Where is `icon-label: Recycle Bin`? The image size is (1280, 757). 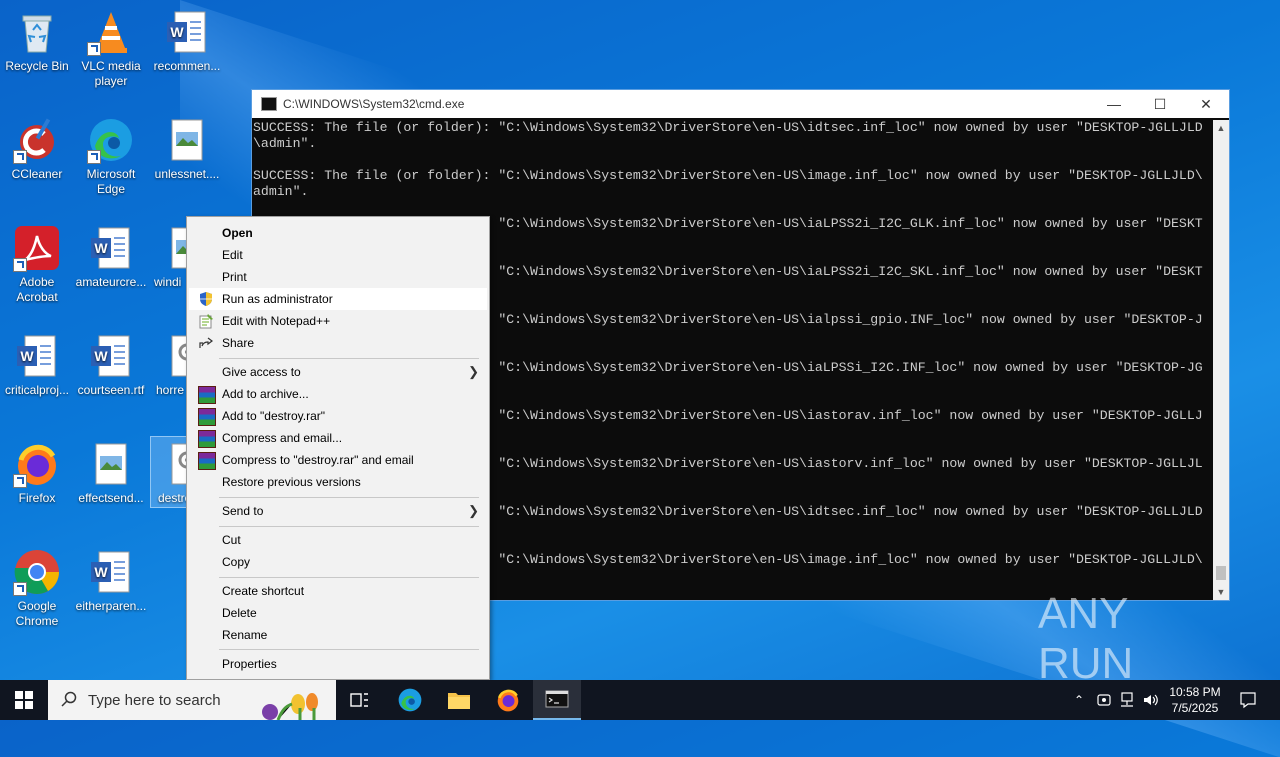 icon-label: Recycle Bin is located at coordinates (37, 66).